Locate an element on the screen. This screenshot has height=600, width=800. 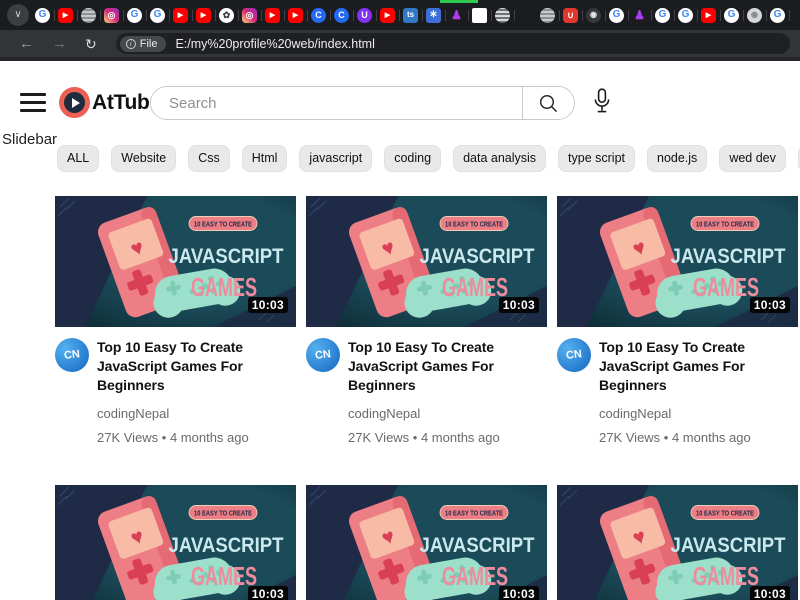
back-button: ← is located at coordinates (26, 43).